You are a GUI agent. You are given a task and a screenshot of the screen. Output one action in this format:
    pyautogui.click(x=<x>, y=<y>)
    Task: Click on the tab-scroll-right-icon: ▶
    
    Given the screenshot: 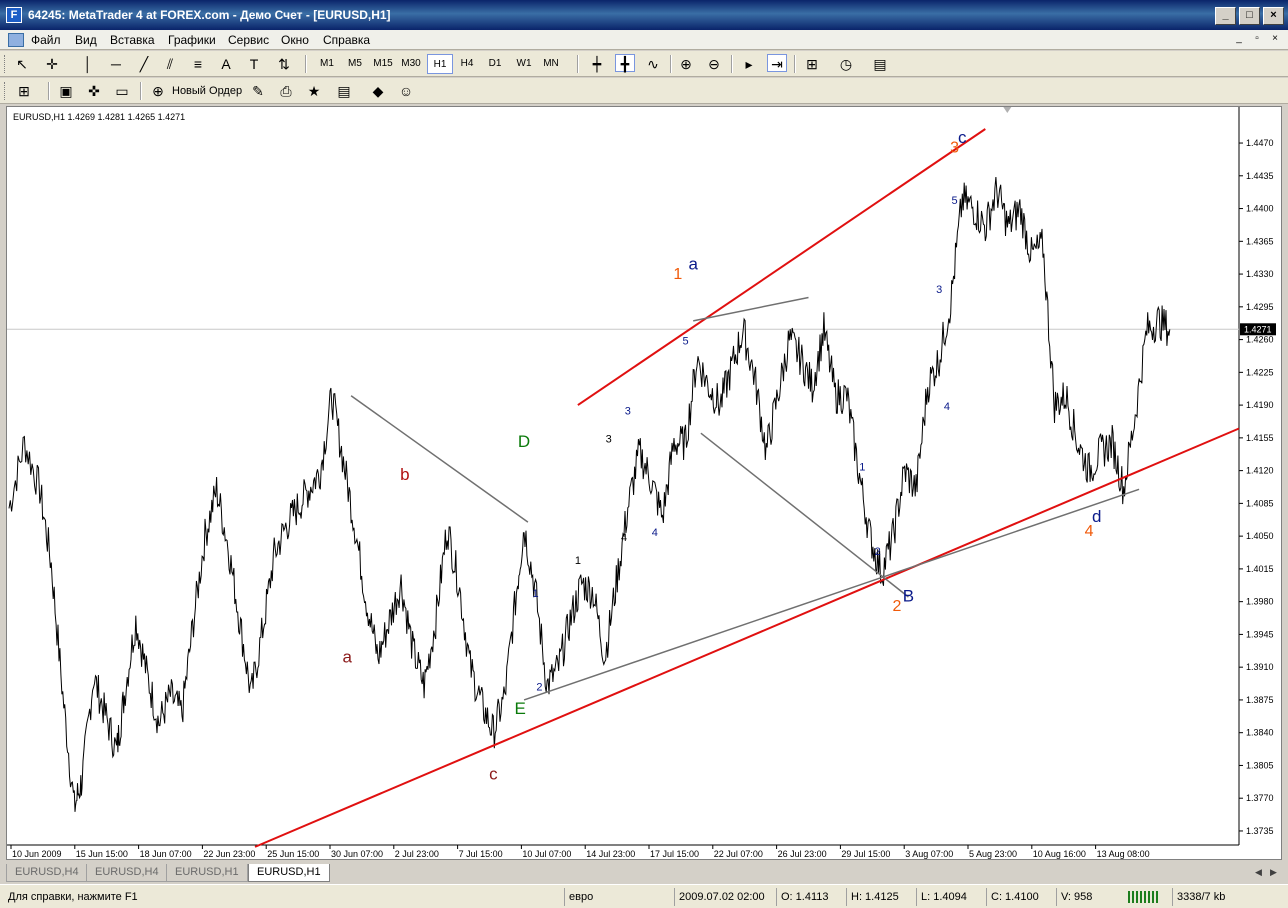 What is the action you would take?
    pyautogui.click(x=1273, y=872)
    